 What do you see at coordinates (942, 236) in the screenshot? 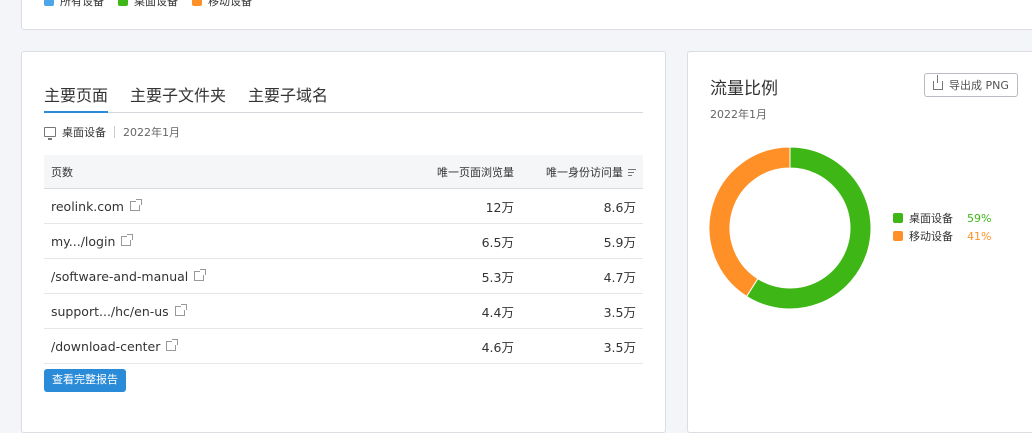
I see `legend-item-mobile: 移动设备 41%` at bounding box center [942, 236].